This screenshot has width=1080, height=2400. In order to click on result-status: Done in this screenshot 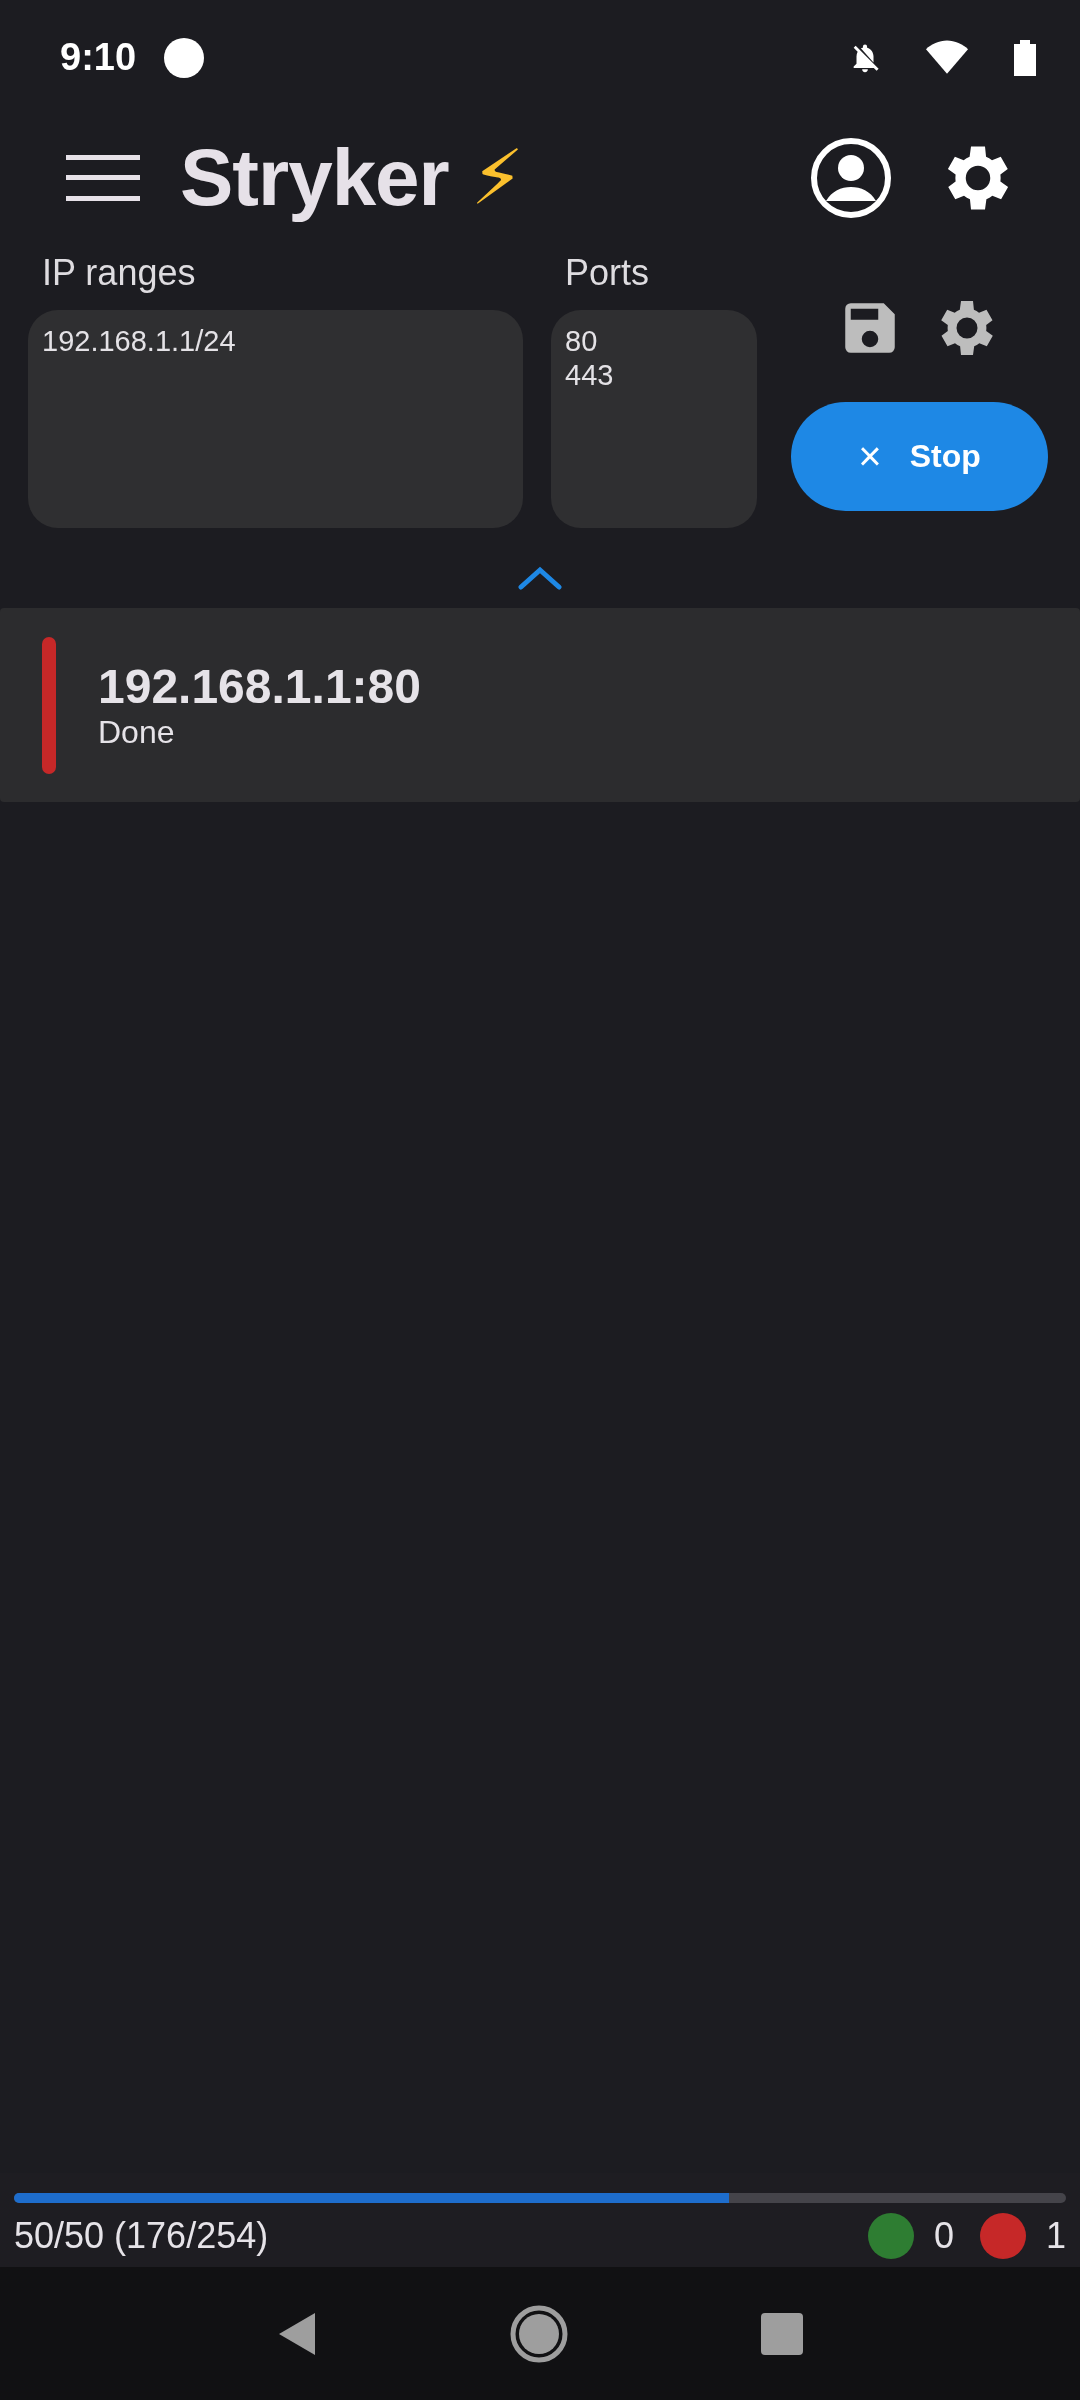, I will do `click(137, 732)`.